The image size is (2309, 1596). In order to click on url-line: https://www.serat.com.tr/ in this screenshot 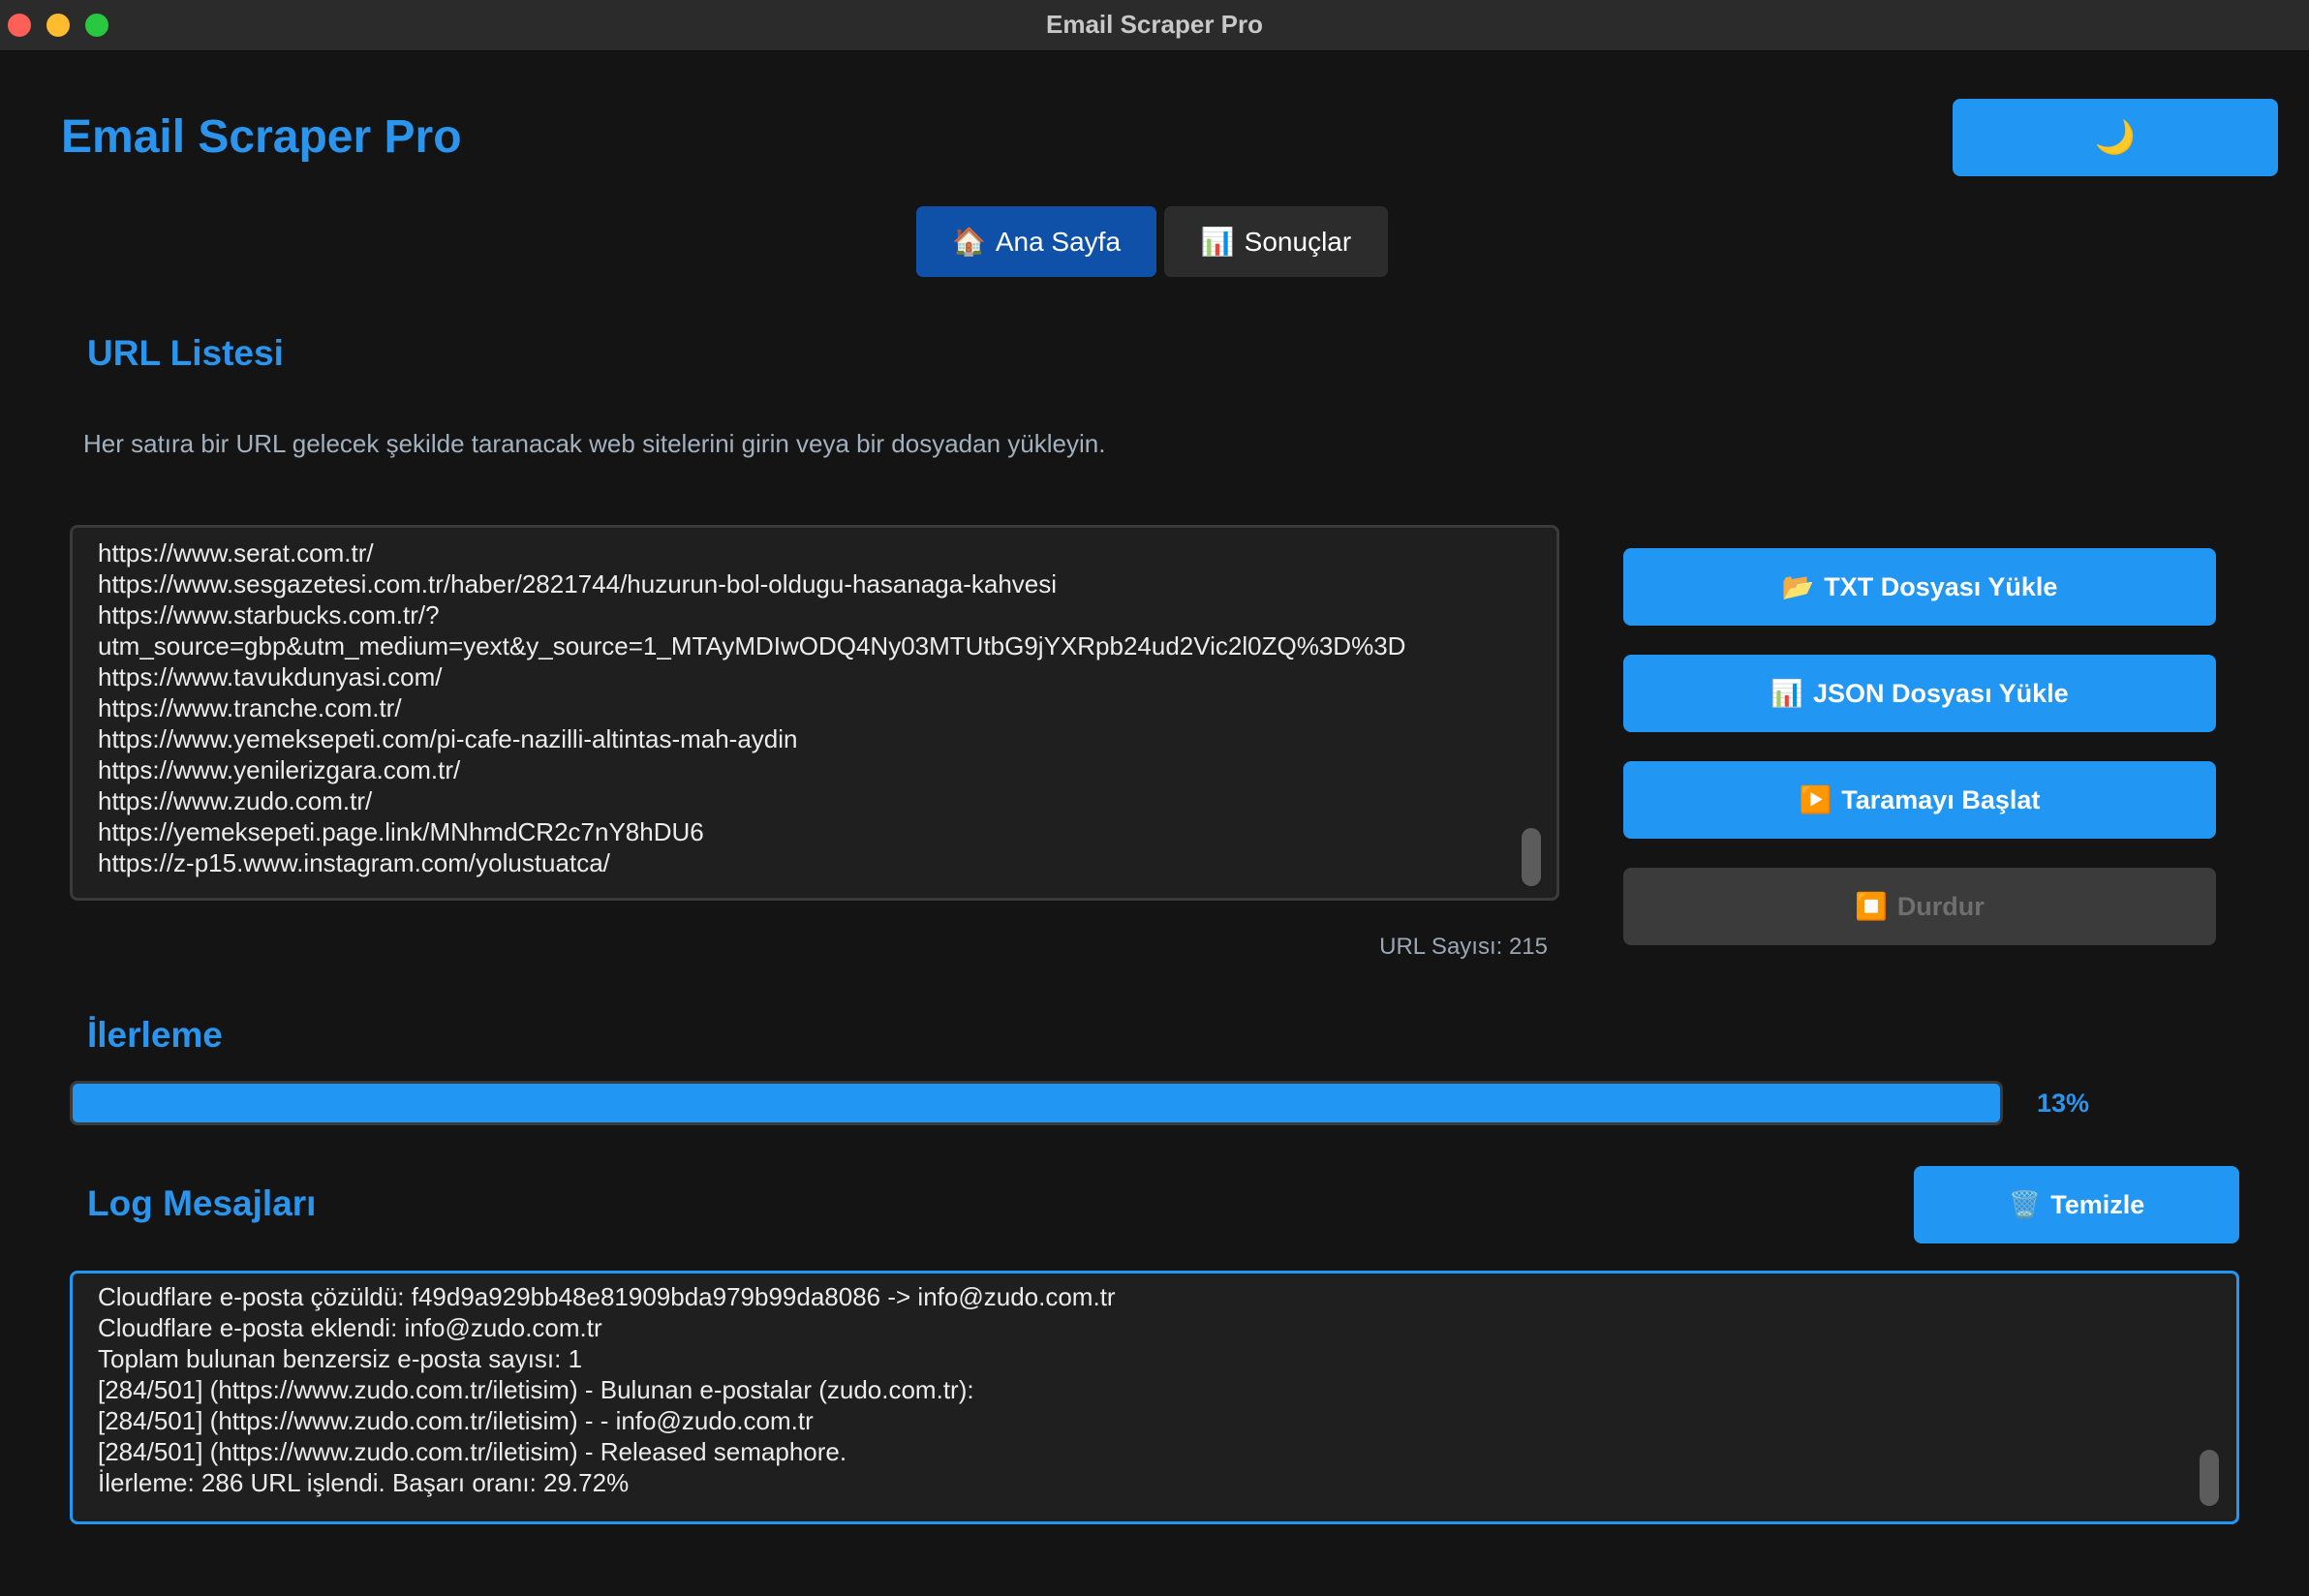, I will do `click(236, 553)`.